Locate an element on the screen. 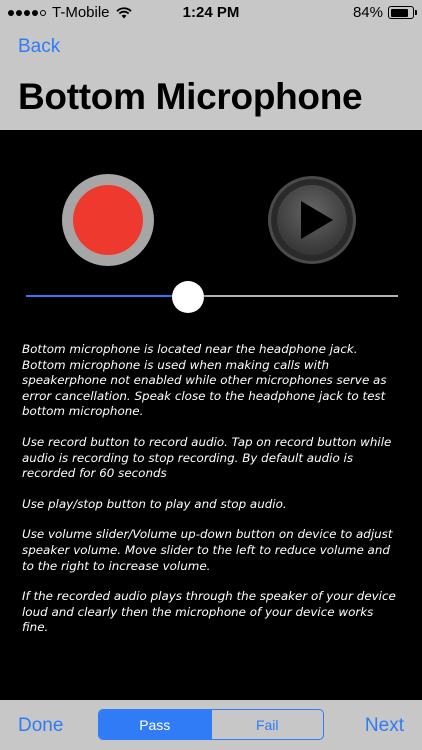 The height and width of the screenshot is (750, 422). volume-track-filled is located at coordinates (107, 296).